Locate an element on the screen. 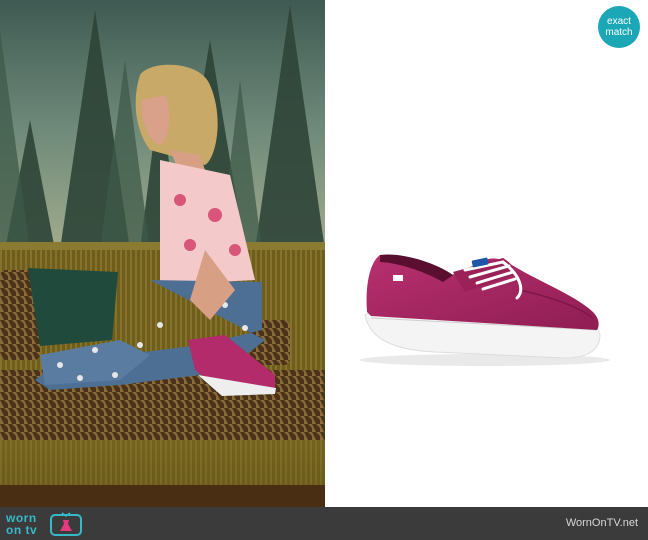  tv-dress-icon is located at coordinates (66, 524).